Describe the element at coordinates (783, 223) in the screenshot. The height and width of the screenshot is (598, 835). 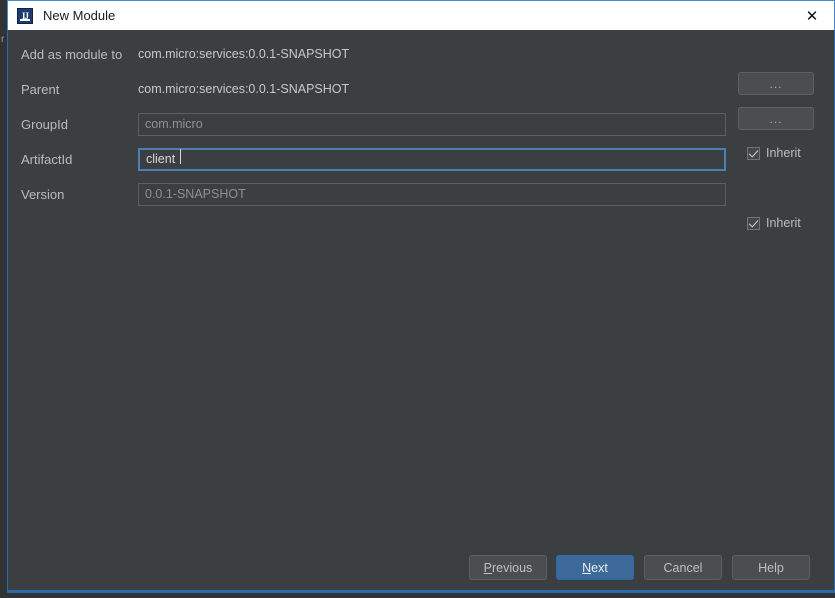
I see `inherit-version-label: Inherit` at that location.